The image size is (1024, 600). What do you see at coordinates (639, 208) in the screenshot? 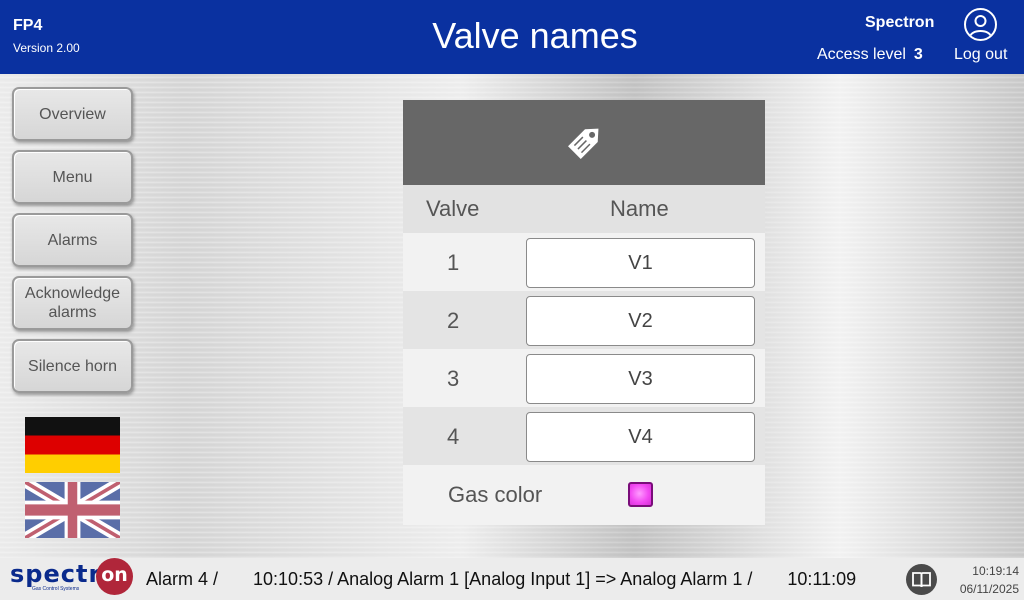
I see `column-name: Name` at bounding box center [639, 208].